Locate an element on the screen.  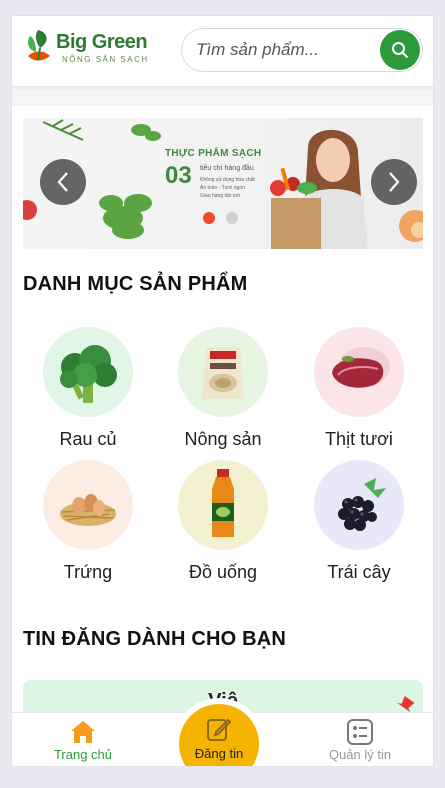
banner-bullet: Không sử dụng hóa chất is located at coordinates (227, 180).